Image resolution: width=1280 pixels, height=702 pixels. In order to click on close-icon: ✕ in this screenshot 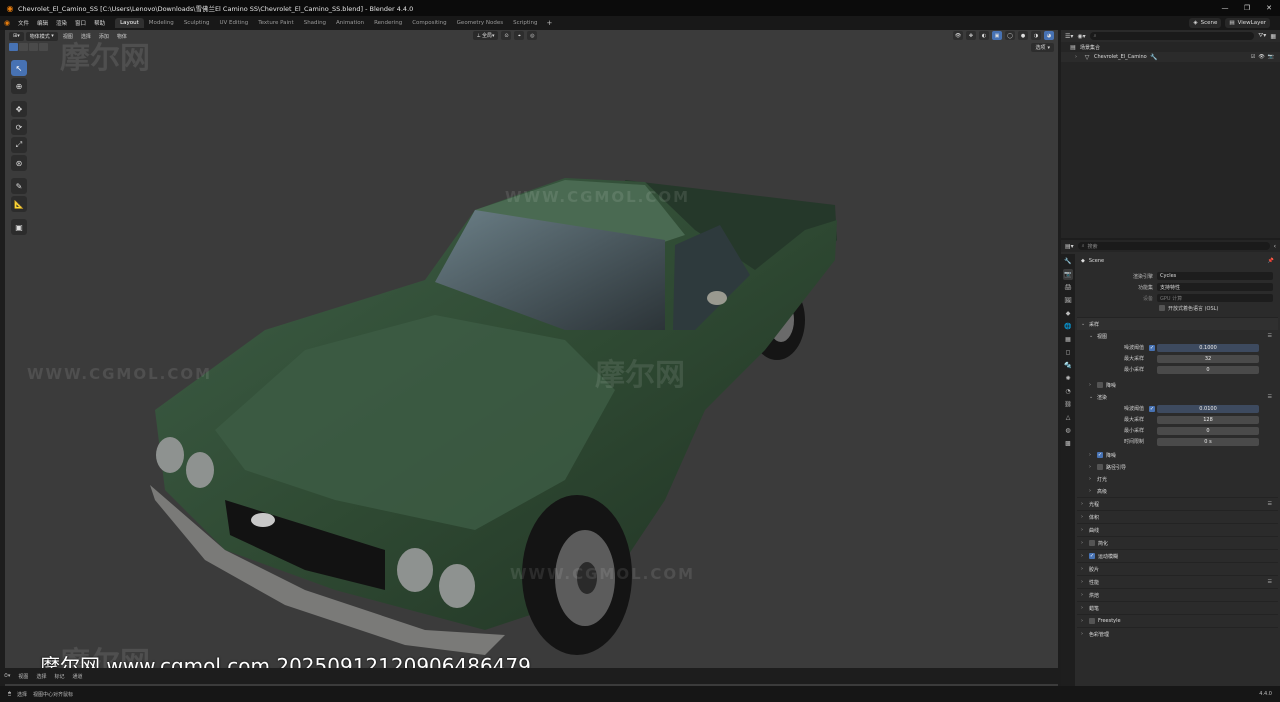, I will do `click(1269, 8)`.